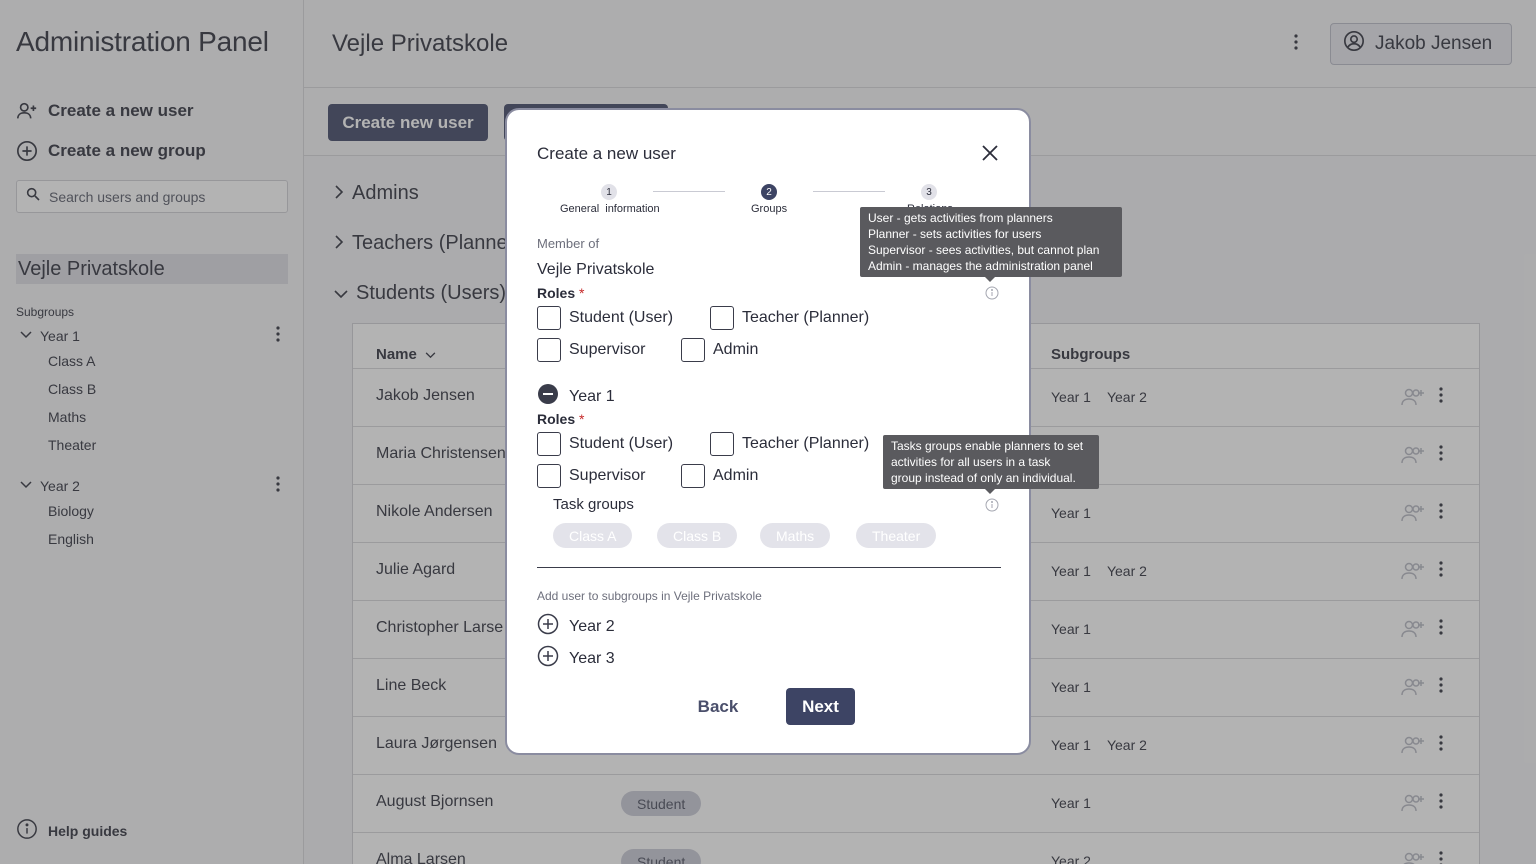 The height and width of the screenshot is (864, 1536). I want to click on subgroup-label: Year 2, so click(592, 626).